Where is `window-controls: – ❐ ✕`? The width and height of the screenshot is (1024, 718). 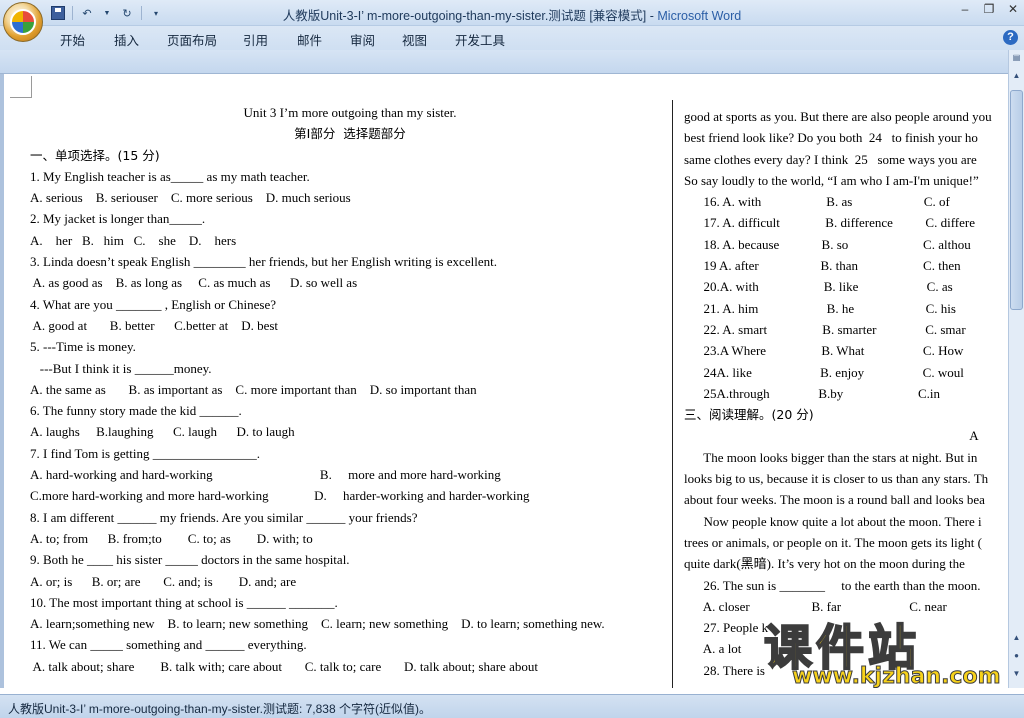 window-controls: – ❐ ✕ is located at coordinates (989, 9).